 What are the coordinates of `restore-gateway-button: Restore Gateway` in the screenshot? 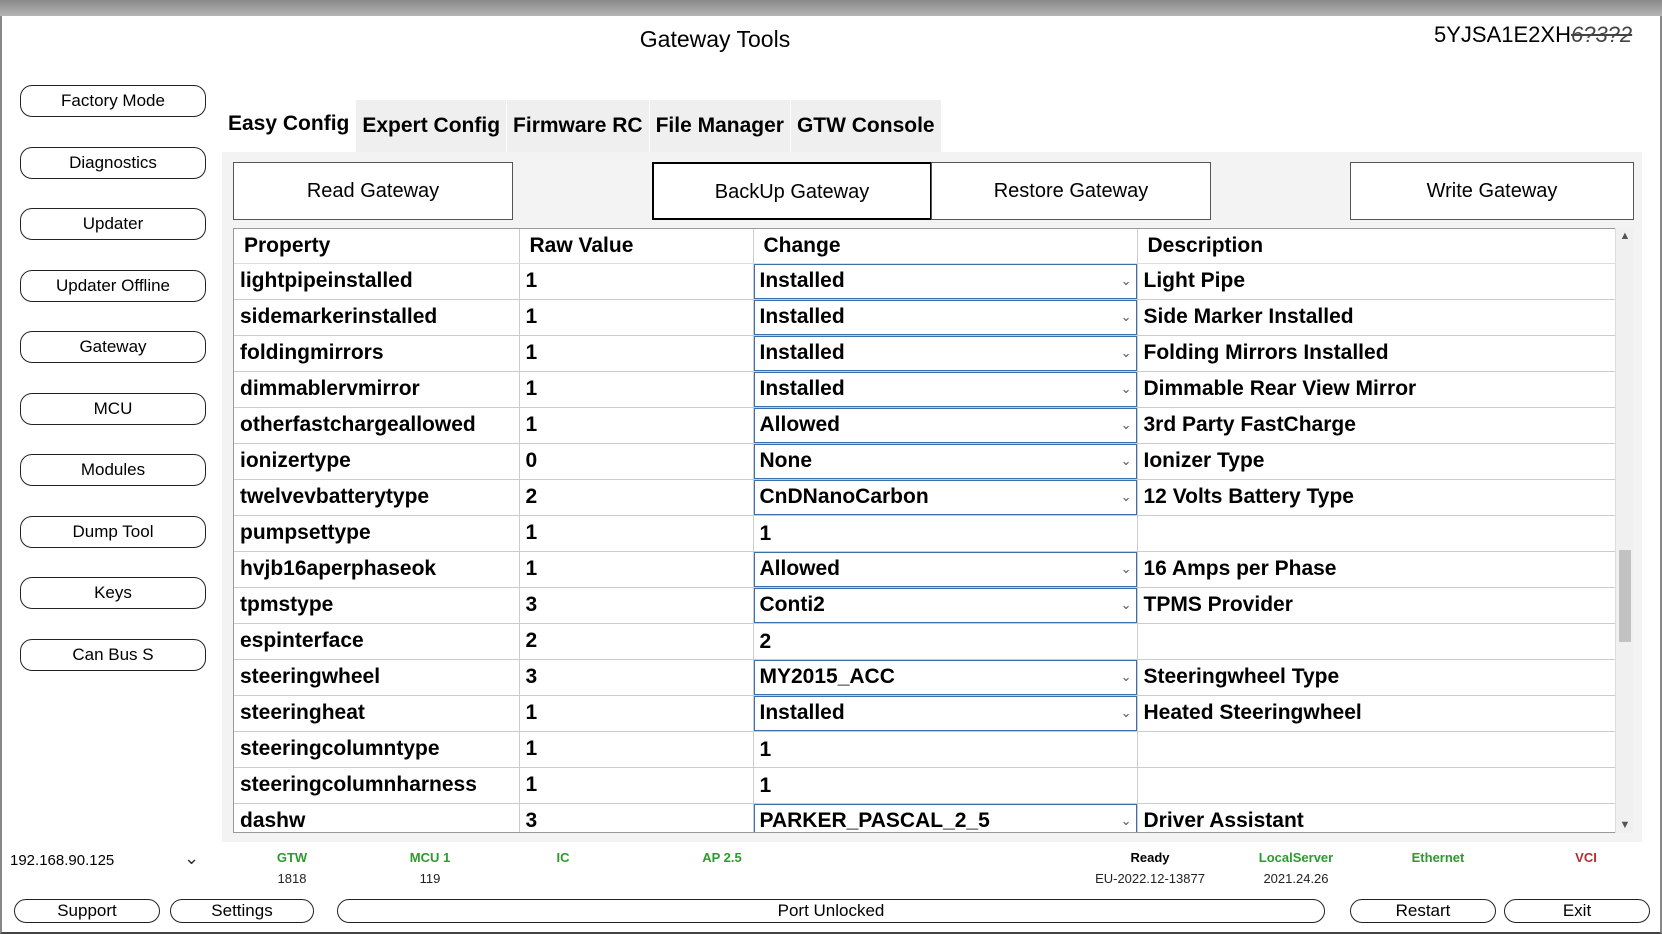 It's located at (1071, 191).